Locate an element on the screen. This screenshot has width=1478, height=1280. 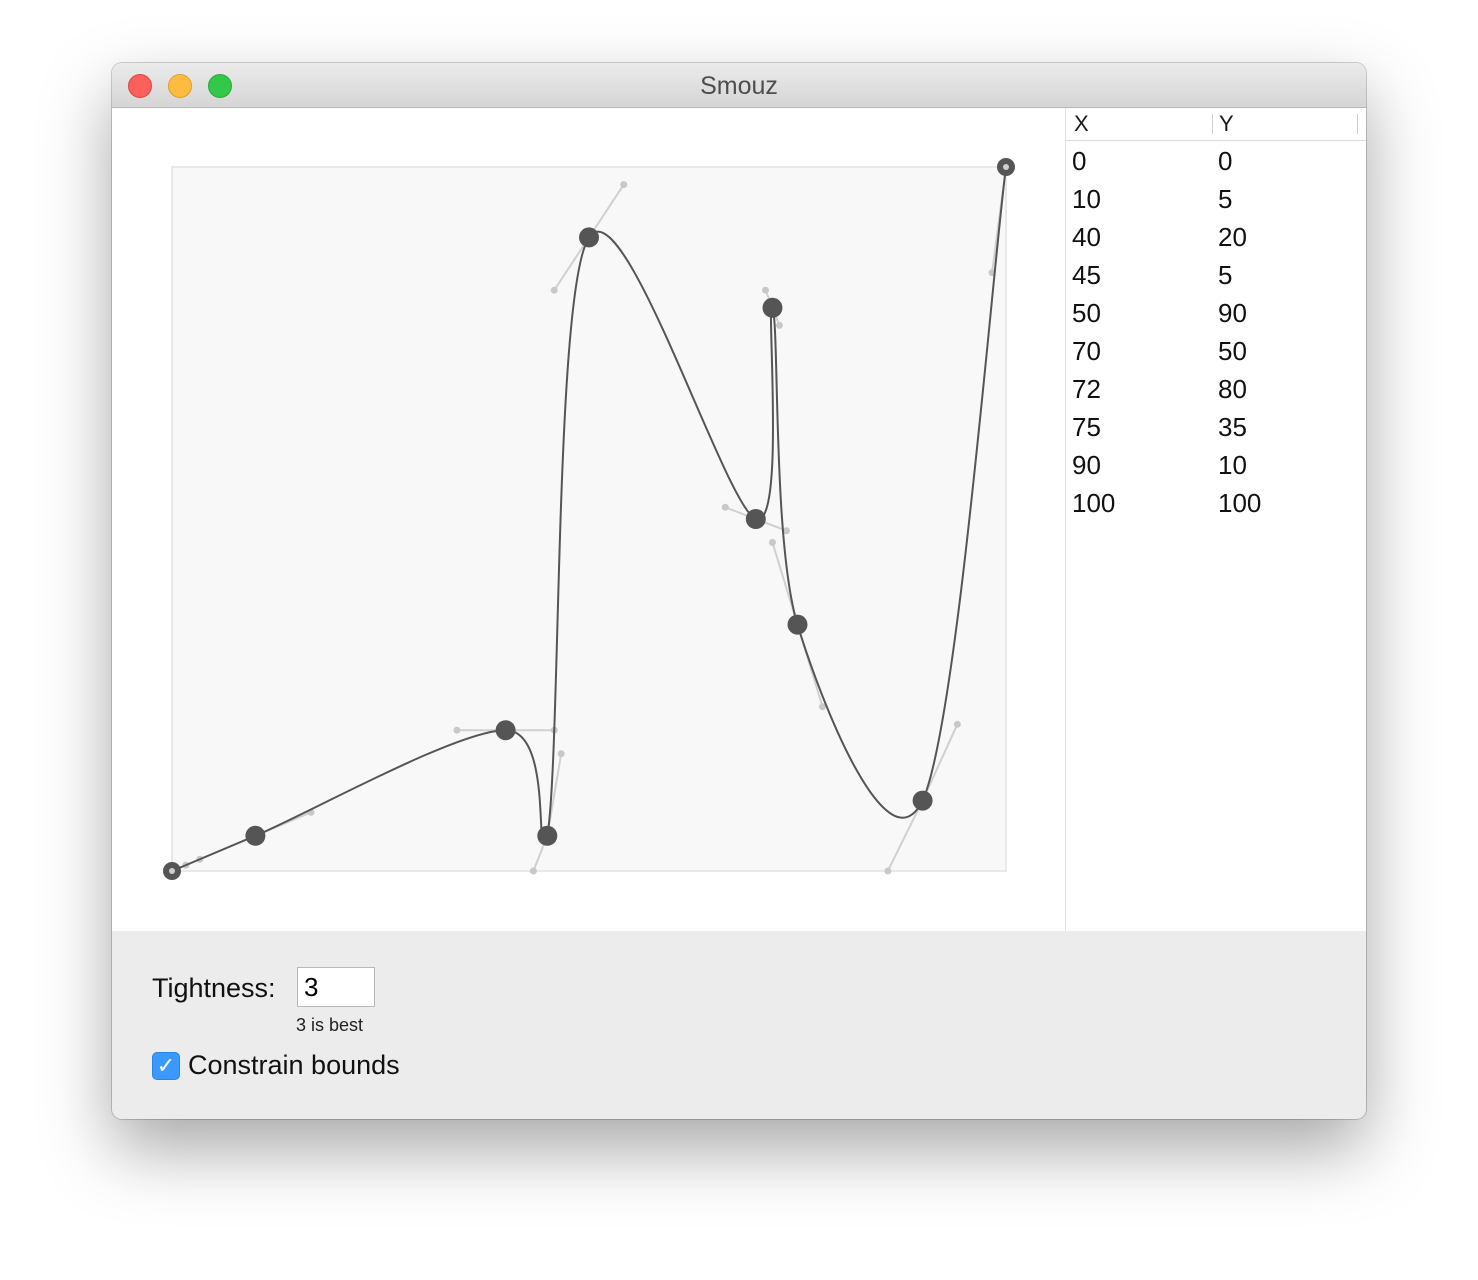
column-header-x: X is located at coordinates (1081, 124).